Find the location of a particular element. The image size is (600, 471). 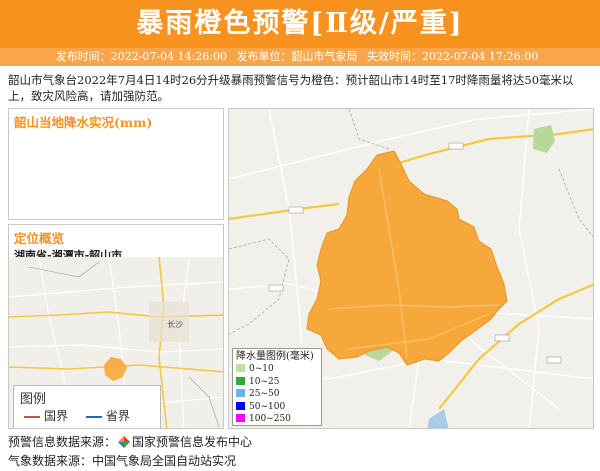

map-legend: 图例 国界 省界 is located at coordinates (87, 406).